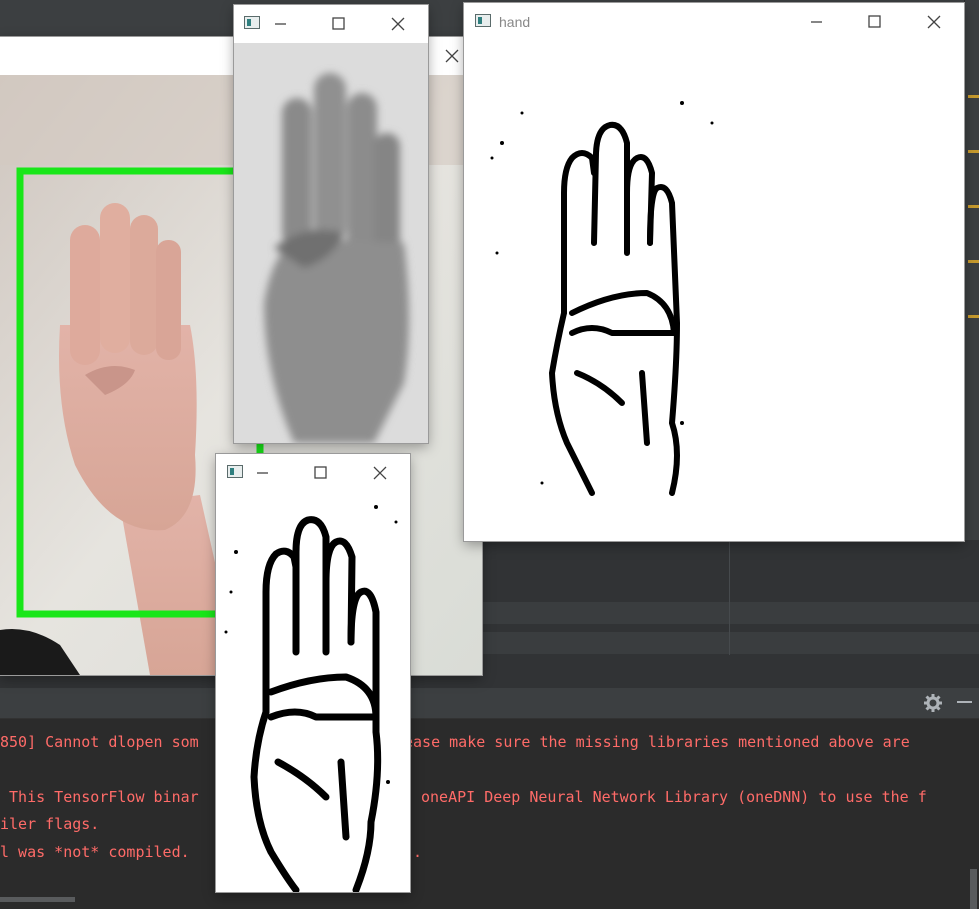 This screenshot has height=909, width=979. I want to click on hand-threshold-image, so click(602, 298).